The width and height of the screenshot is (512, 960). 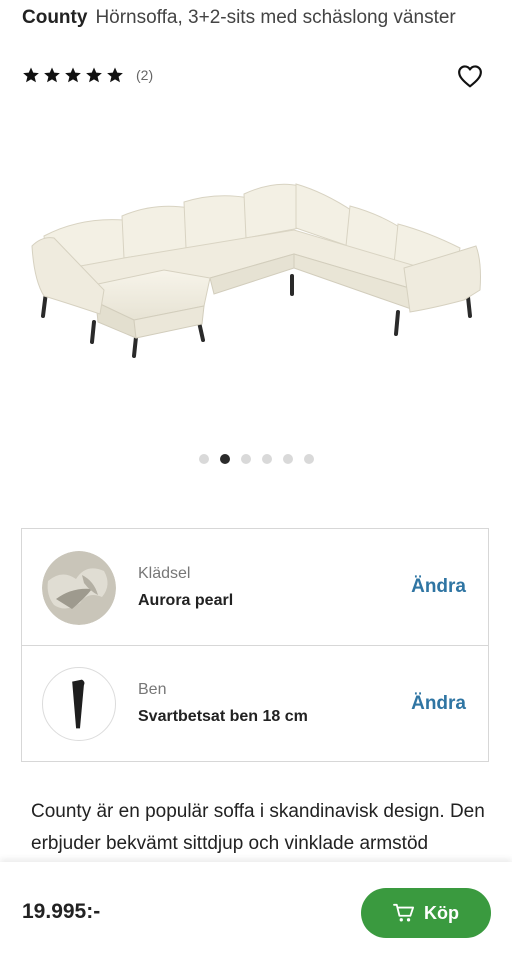 I want to click on purchase-bar: 19.995:- Köp, so click(x=256, y=911).